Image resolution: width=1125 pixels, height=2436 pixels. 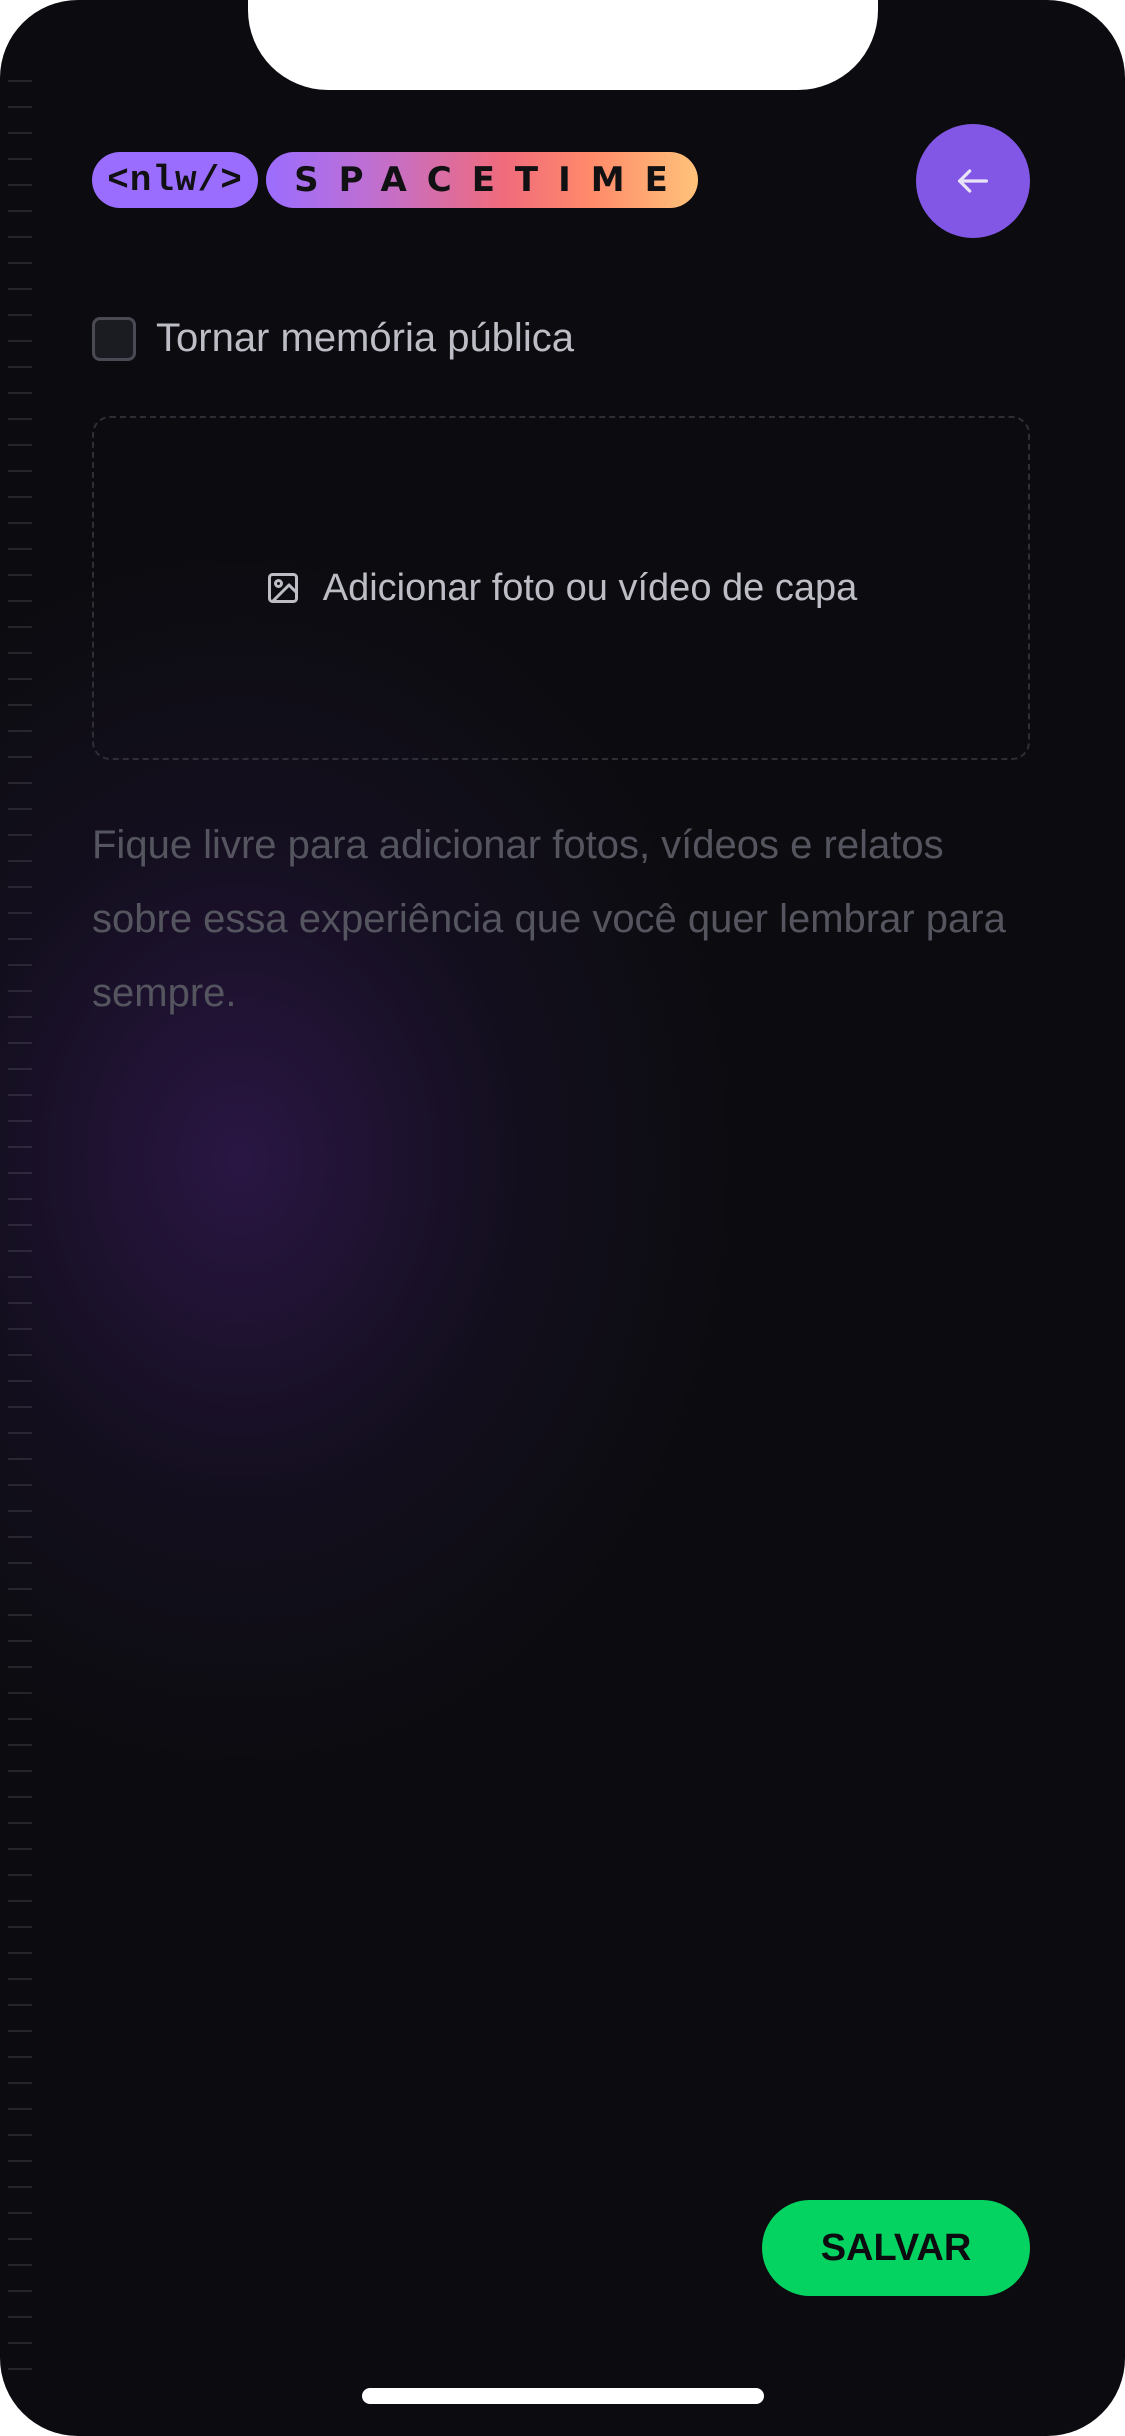 What do you see at coordinates (896, 2248) in the screenshot?
I see `save-button: SALVAR` at bounding box center [896, 2248].